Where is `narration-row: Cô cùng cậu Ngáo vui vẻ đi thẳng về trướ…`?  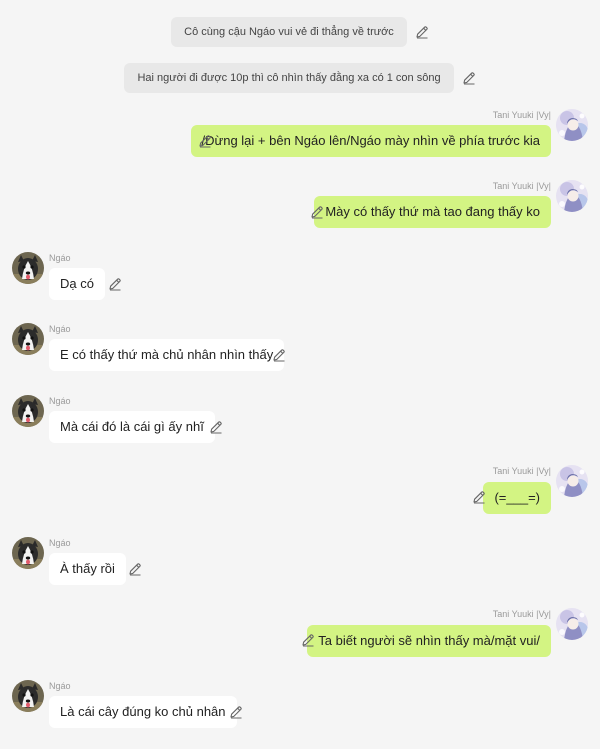 narration-row: Cô cùng cậu Ngáo vui vẻ đi thẳng về trướ… is located at coordinates (300, 32).